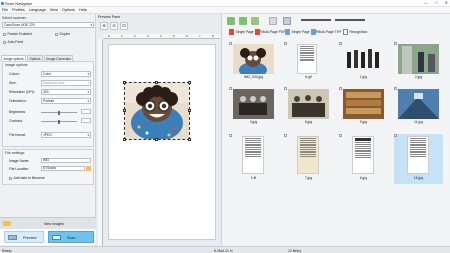  I want to click on scanner-value: CanoScan LiDE 220, so click(19, 25).